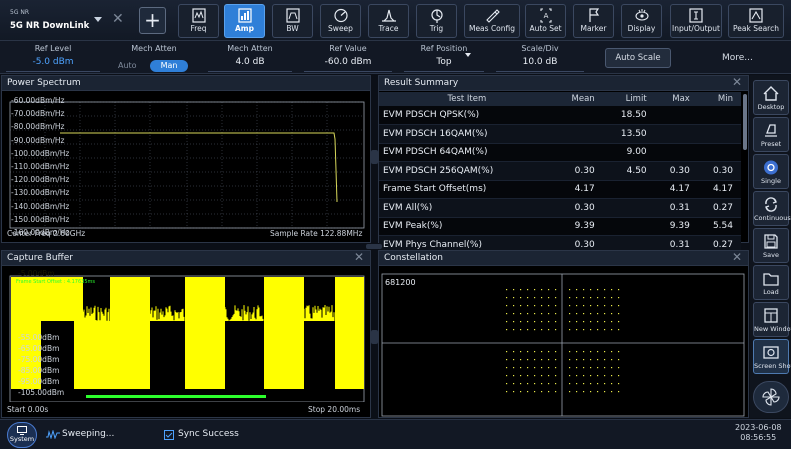 Image resolution: width=791 pixels, height=449 pixels. Describe the element at coordinates (340, 21) in the screenshot. I see `sweep-button: Sweep` at that location.